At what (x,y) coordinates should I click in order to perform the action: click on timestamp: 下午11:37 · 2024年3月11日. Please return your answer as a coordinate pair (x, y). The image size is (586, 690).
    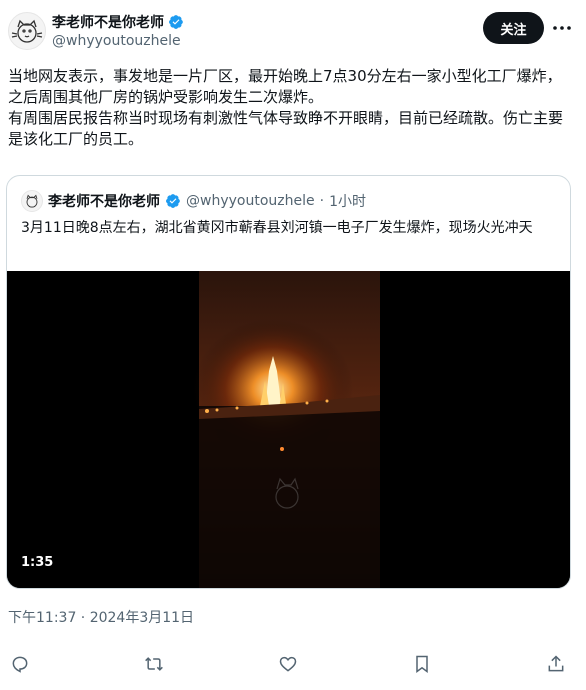
    Looking at the image, I should click on (101, 617).